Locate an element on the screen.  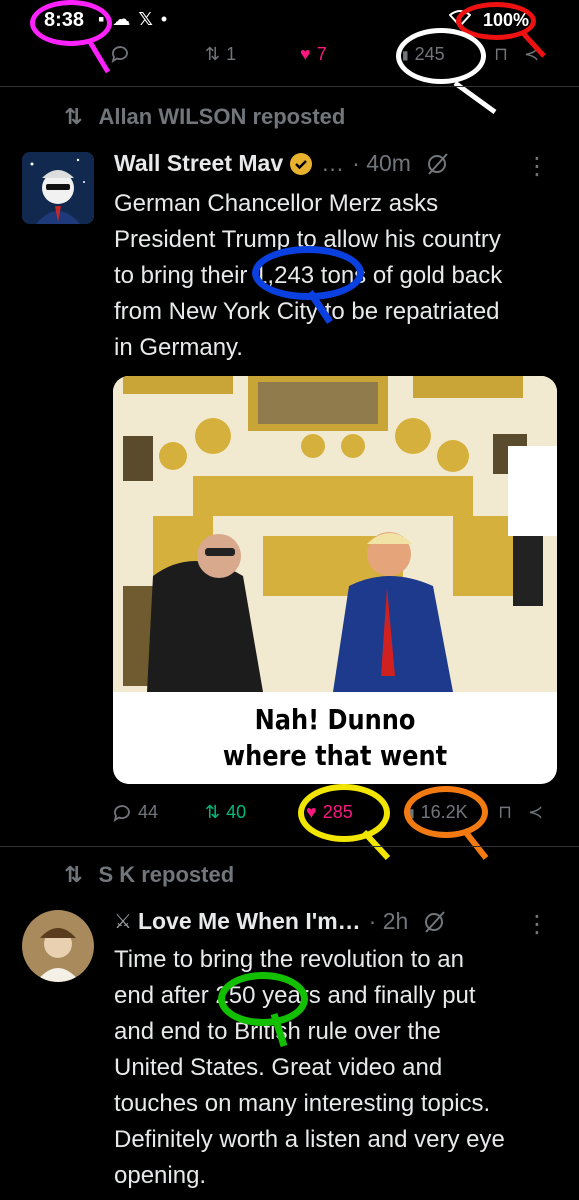
reply-button: 44 is located at coordinates (135, 812).